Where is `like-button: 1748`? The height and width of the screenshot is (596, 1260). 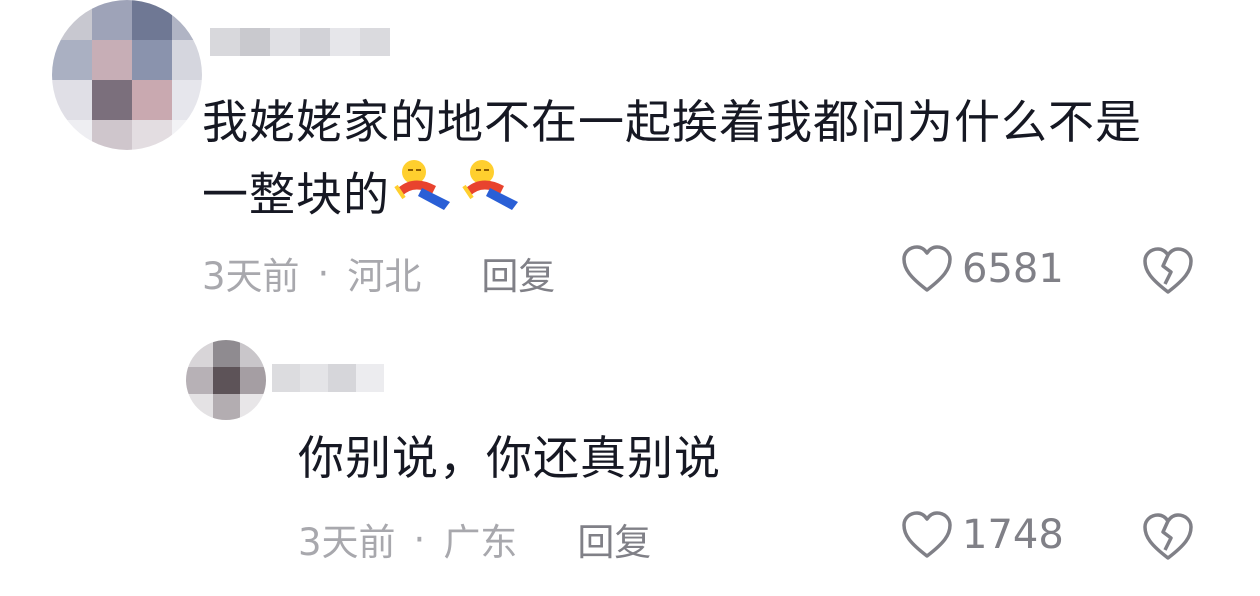 like-button: 1748 is located at coordinates (982, 535).